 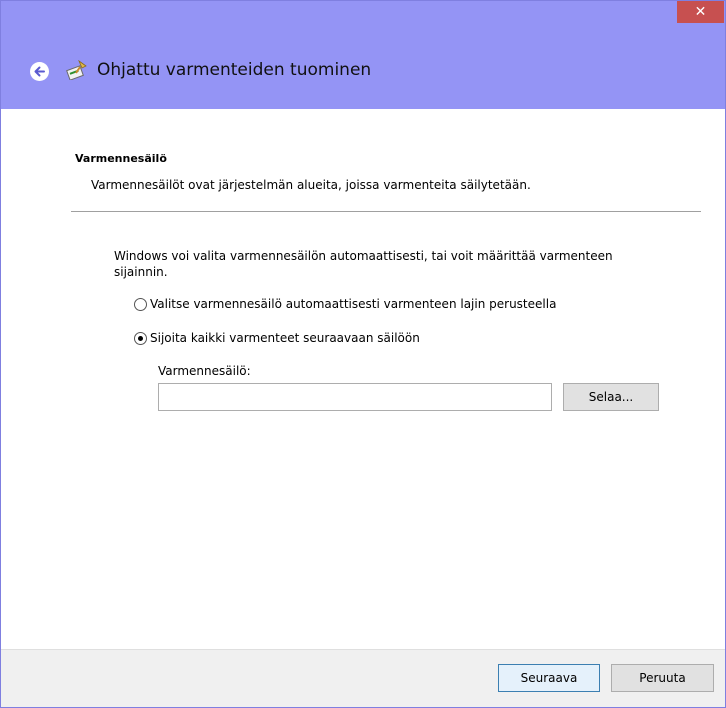 I want to click on back-arrow-icon, so click(x=39, y=71).